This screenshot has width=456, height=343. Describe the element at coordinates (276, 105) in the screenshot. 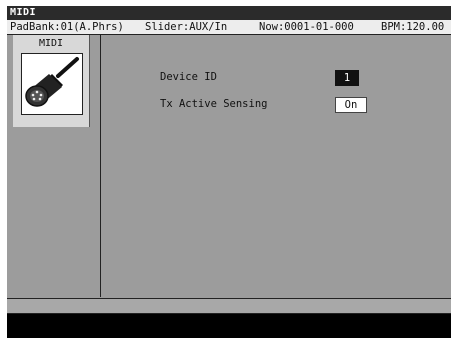

I see `tx-active-sensing-row: Tx Active Sensing On` at that location.